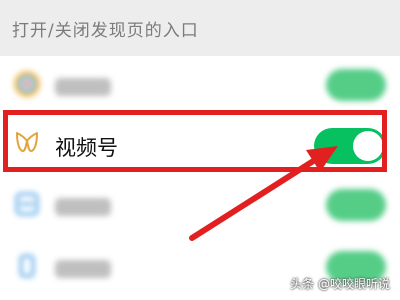  Describe the element at coordinates (340, 284) in the screenshot. I see `watermark: 头条 @咬咬眼听说` at that location.